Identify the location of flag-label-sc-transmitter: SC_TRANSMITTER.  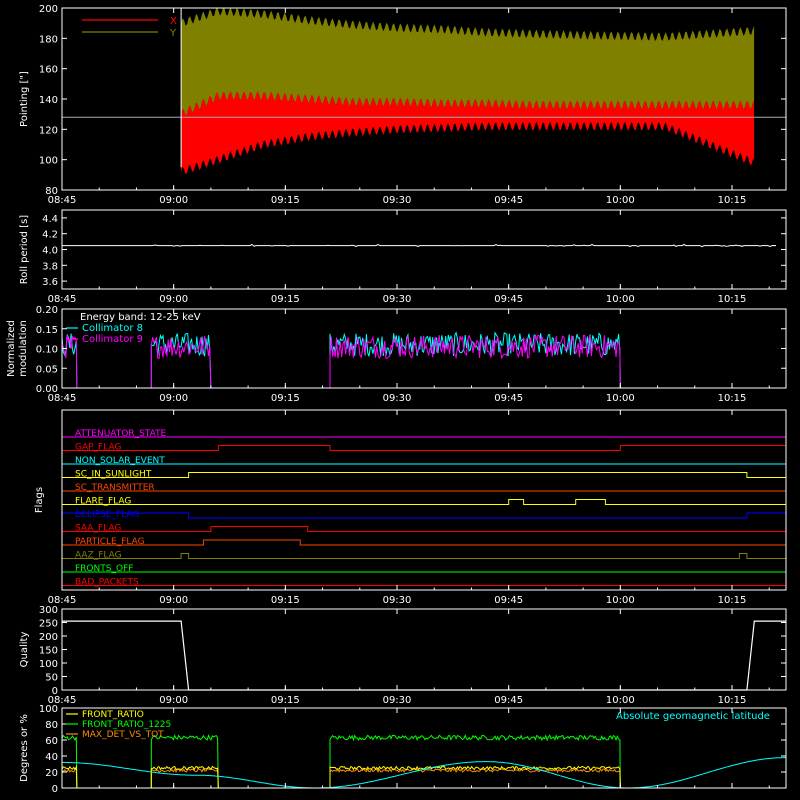
(115, 488).